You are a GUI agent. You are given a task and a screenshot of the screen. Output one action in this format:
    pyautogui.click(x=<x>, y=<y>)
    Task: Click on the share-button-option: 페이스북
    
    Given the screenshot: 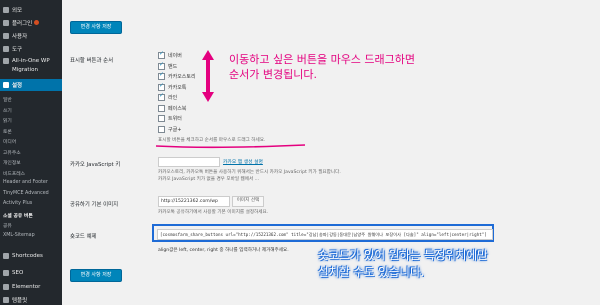 What is the action you would take?
    pyautogui.click(x=172, y=108)
    